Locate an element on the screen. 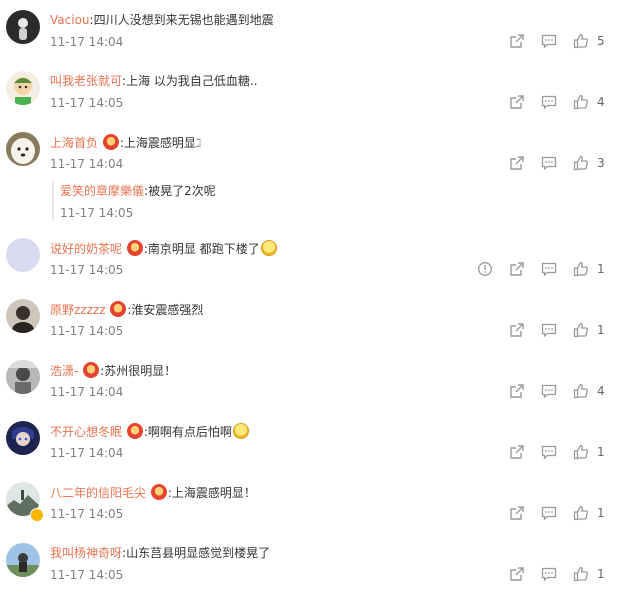 The height and width of the screenshot is (591, 617). username-link: 不开心想冬眠 is located at coordinates (86, 432).